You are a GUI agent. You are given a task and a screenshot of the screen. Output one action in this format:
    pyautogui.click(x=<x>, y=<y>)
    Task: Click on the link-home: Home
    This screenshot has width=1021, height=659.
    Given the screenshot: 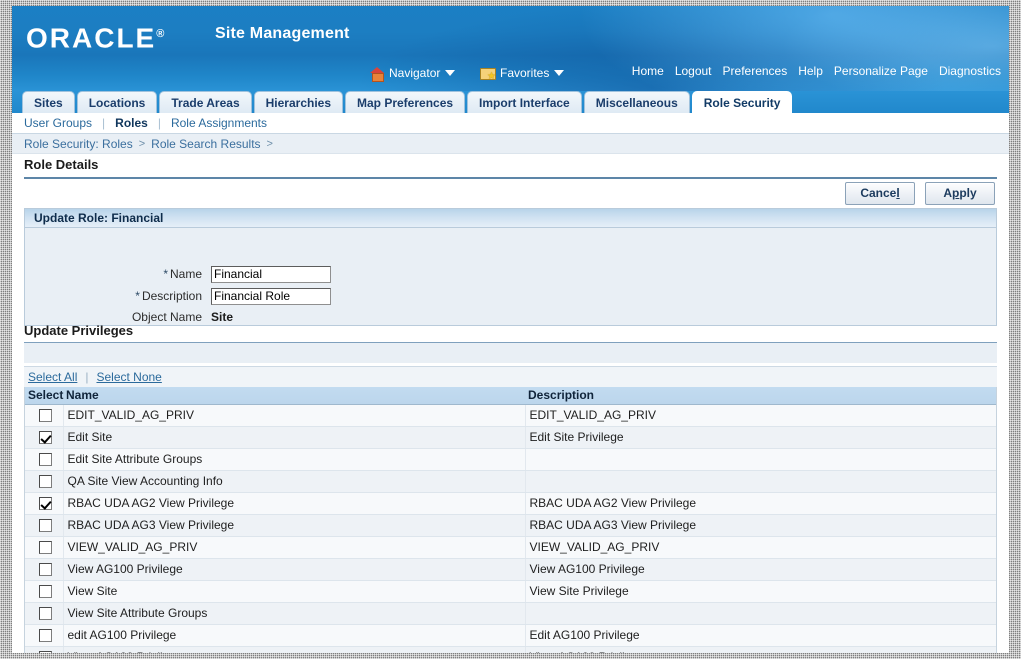 What is the action you would take?
    pyautogui.click(x=648, y=71)
    